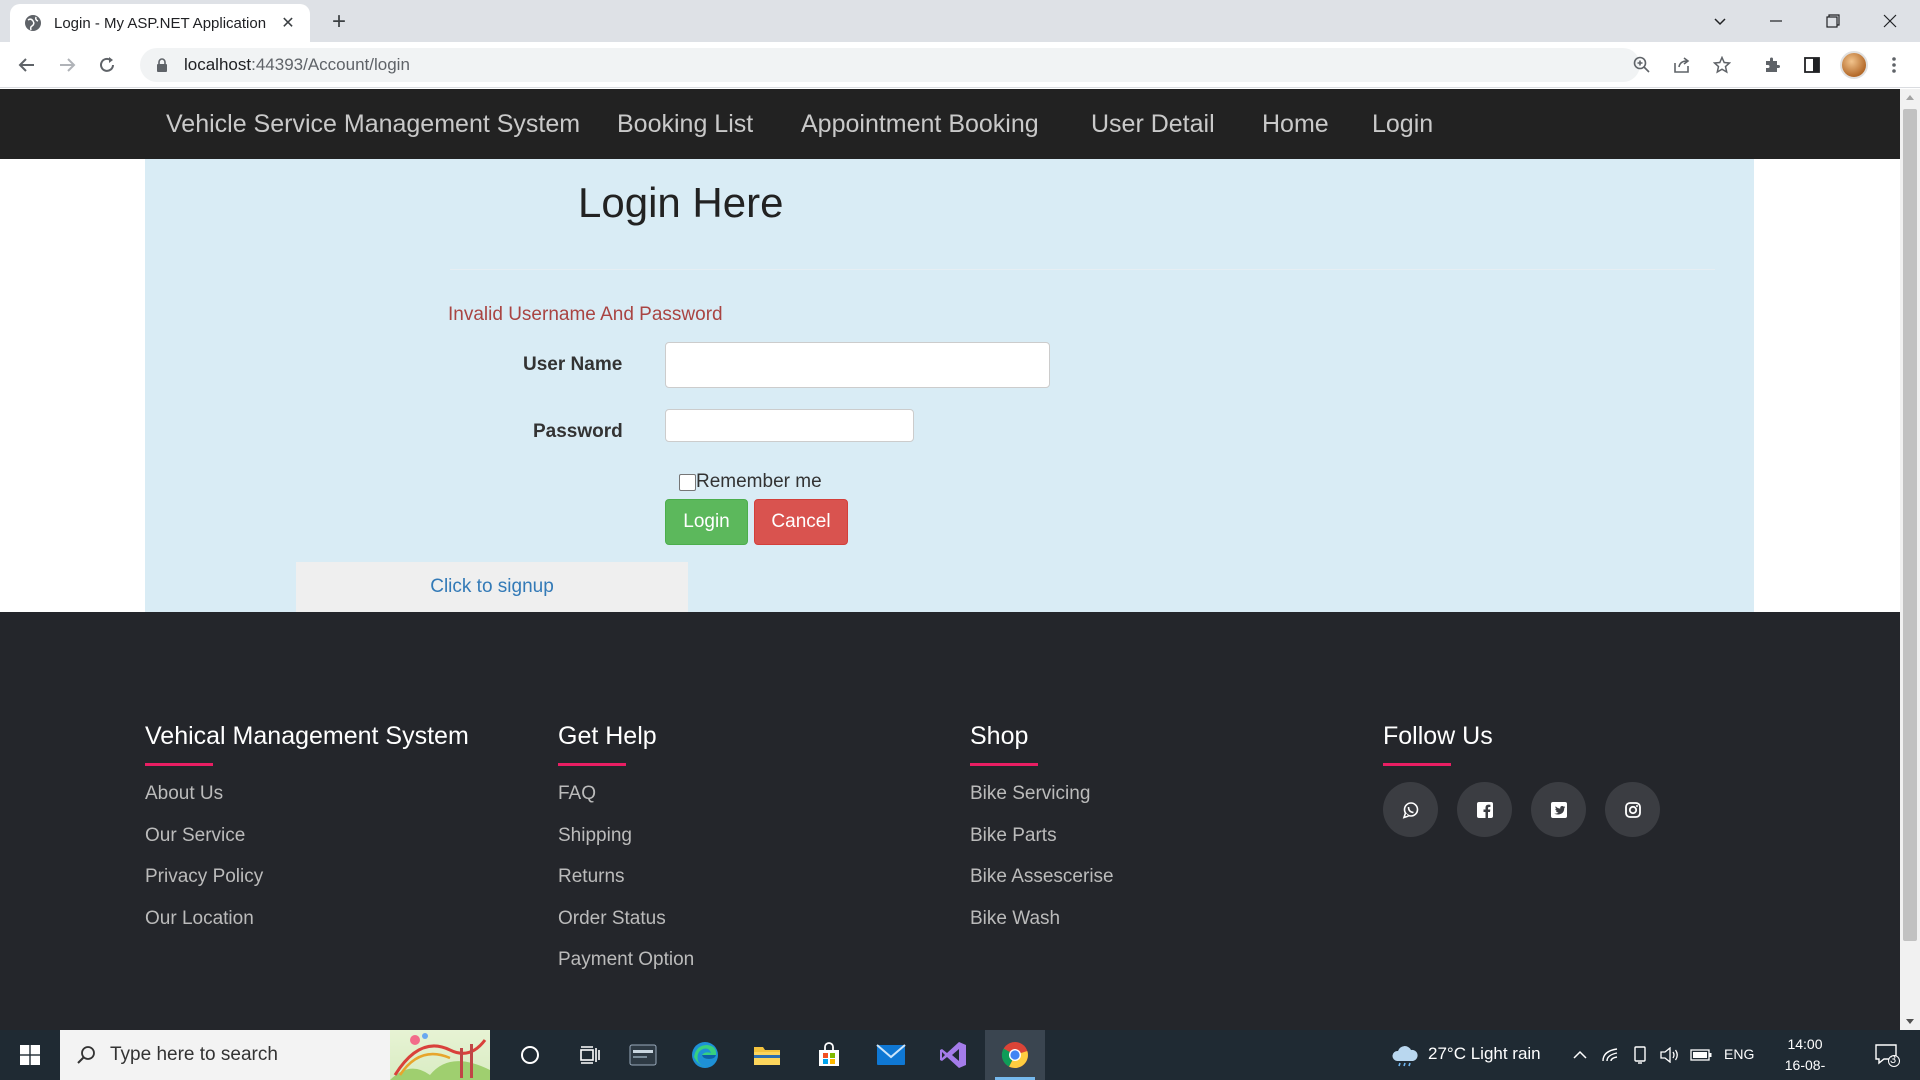 Image resolution: width=1920 pixels, height=1080 pixels. Describe the element at coordinates (1893, 1060) in the screenshot. I see `notification-count: 3` at that location.